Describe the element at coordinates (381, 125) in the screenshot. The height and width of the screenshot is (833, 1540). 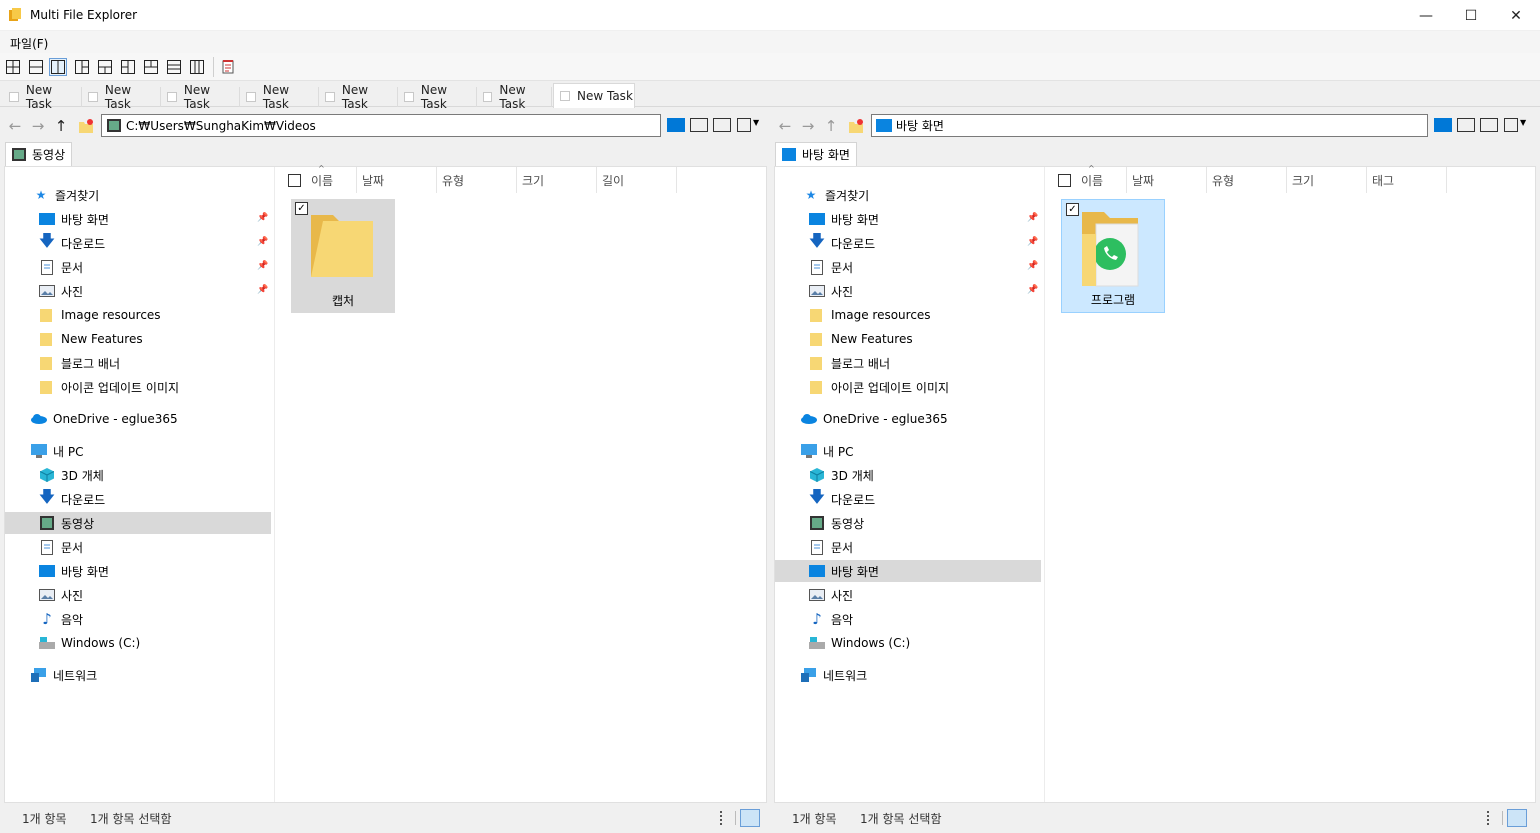
I see `left-address-bar: C:₩Users₩SunghaKim₩Videos` at that location.